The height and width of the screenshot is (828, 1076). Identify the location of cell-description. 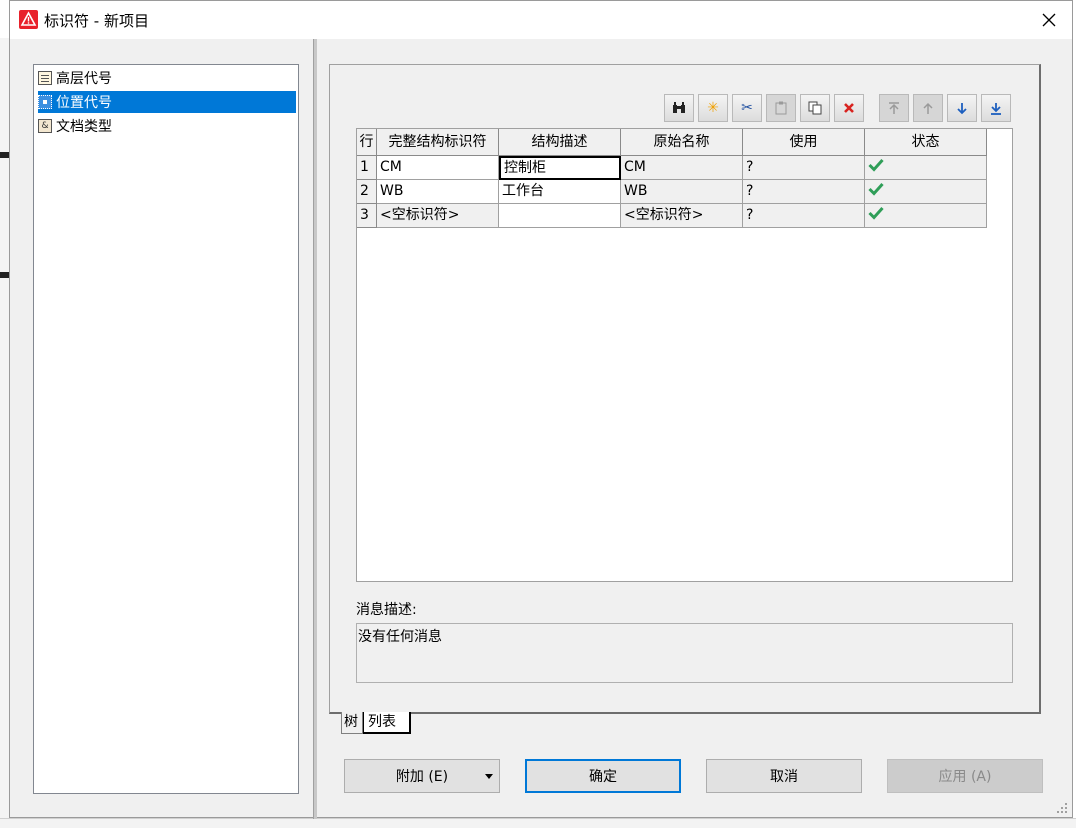
(560, 216).